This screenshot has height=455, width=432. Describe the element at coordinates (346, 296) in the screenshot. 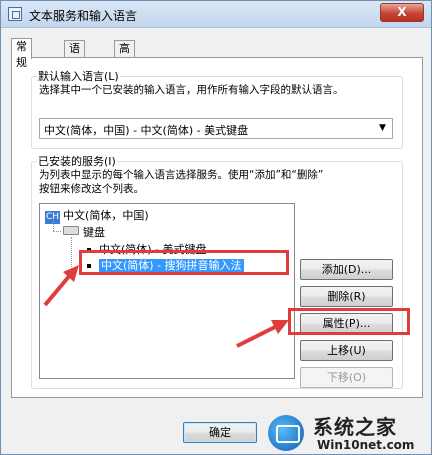

I see `remove-button: 删除(R)` at that location.